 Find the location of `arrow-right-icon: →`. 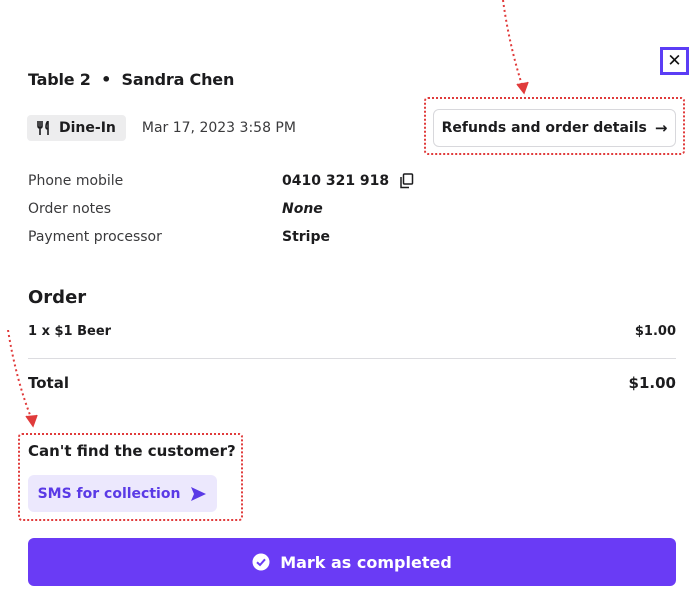

arrow-right-icon: → is located at coordinates (661, 128).